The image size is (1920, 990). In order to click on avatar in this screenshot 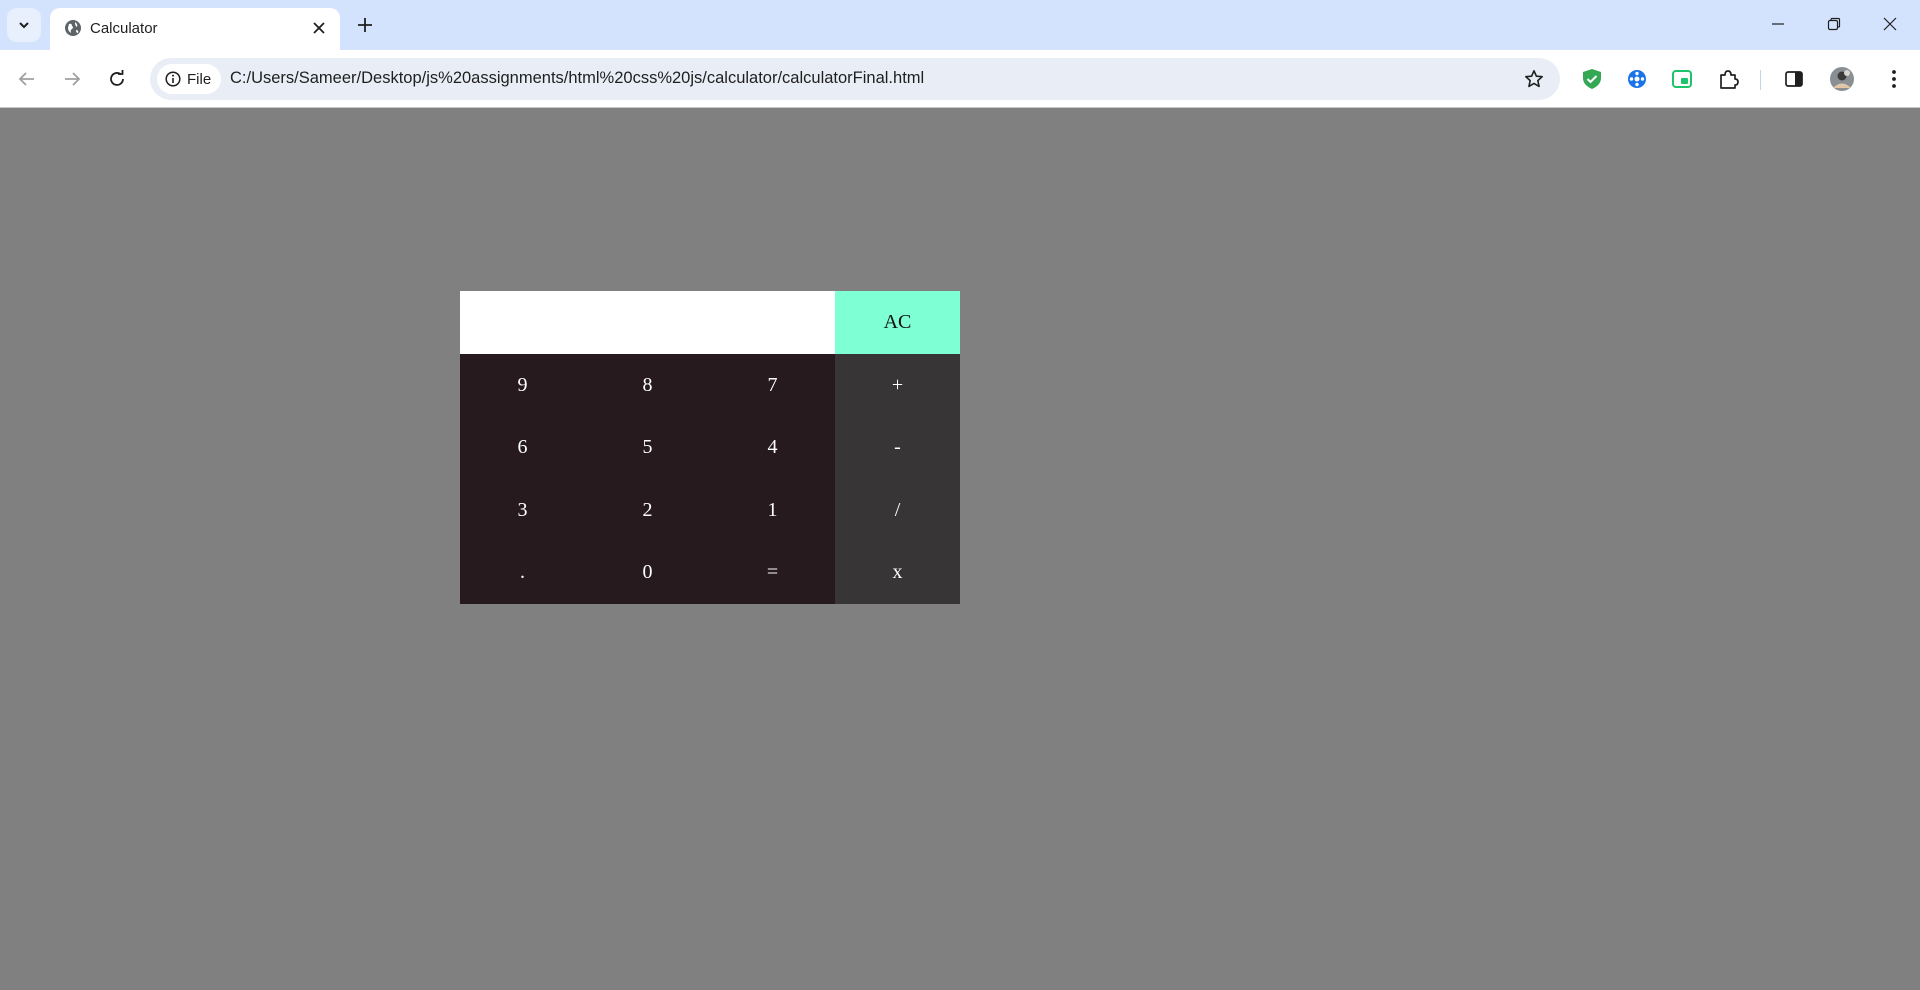, I will do `click(1842, 79)`.